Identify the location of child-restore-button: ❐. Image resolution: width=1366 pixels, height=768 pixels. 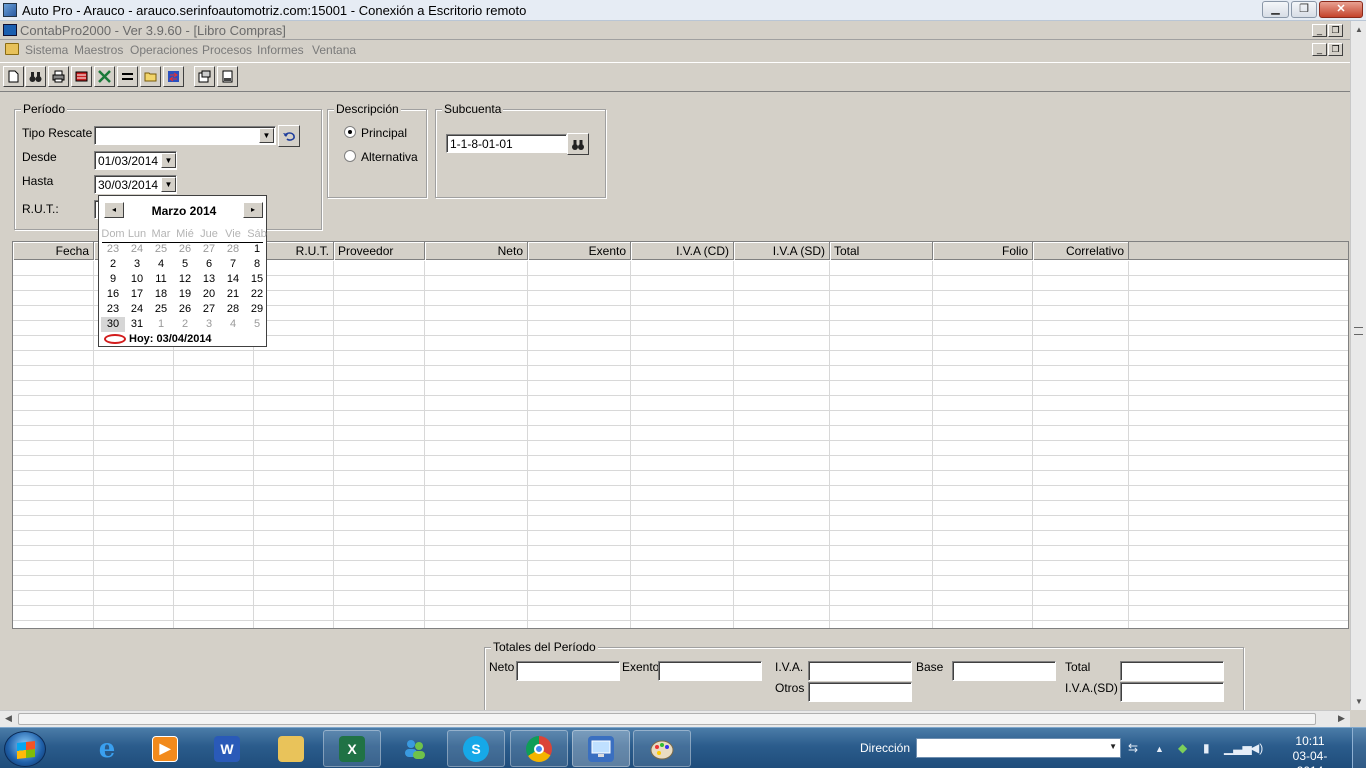
(1335, 49).